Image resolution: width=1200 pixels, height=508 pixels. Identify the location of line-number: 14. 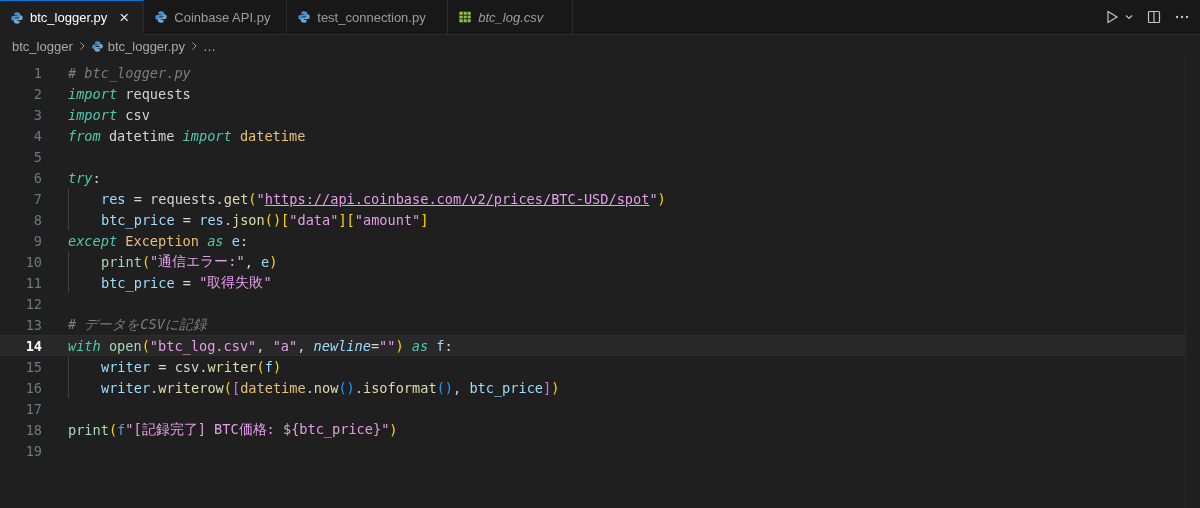
(33, 345).